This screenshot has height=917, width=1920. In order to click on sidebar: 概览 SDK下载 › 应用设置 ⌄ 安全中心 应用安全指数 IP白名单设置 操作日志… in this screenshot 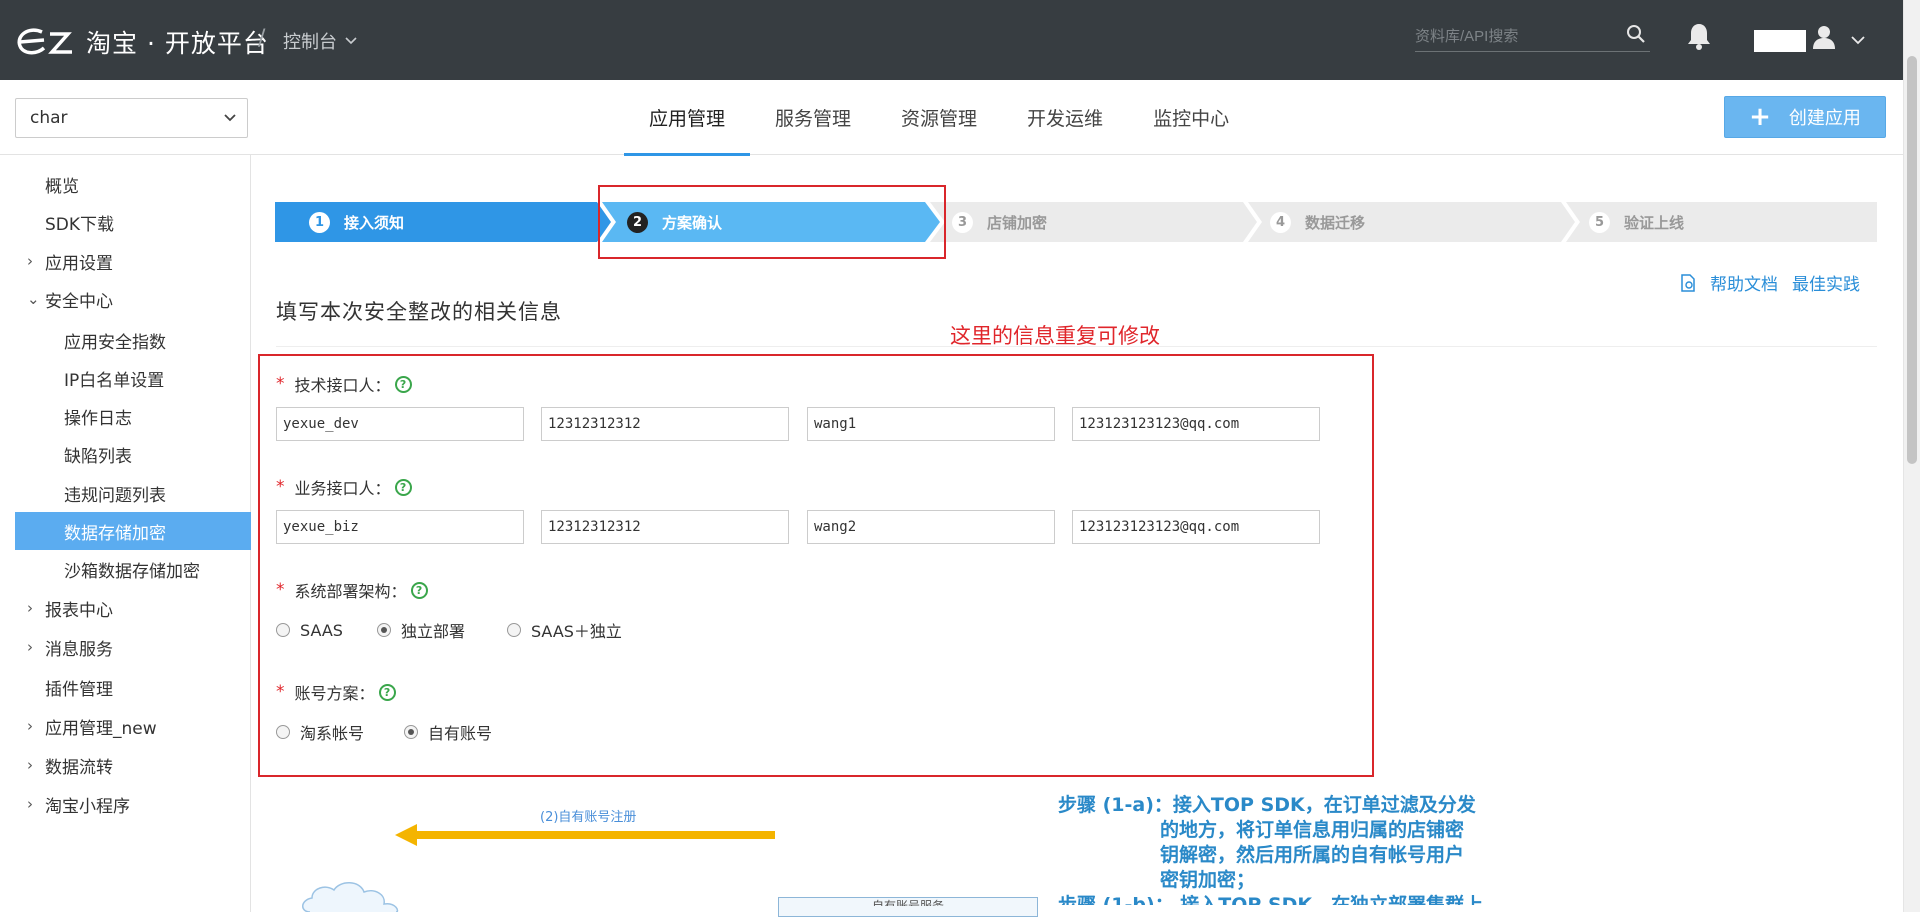, I will do `click(125, 533)`.